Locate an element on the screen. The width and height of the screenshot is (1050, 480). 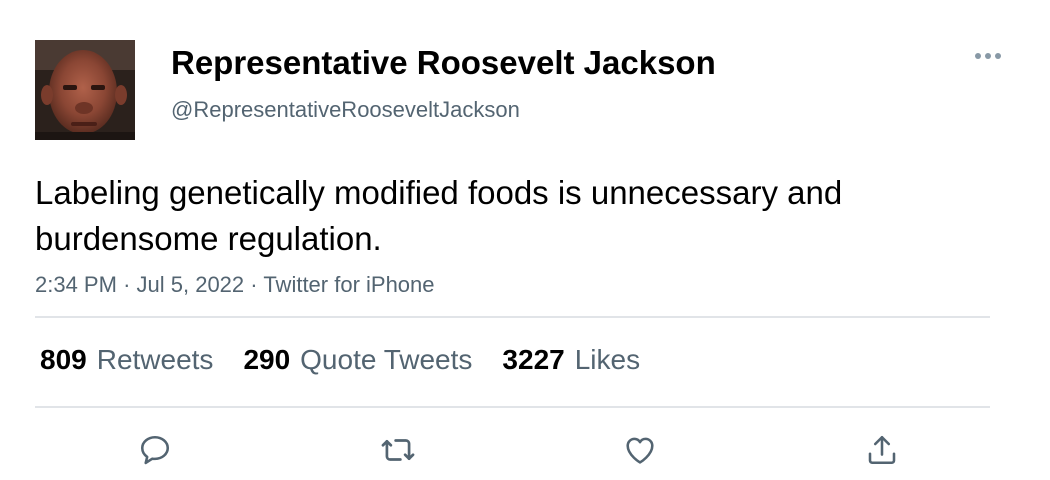
avatar is located at coordinates (85, 90).